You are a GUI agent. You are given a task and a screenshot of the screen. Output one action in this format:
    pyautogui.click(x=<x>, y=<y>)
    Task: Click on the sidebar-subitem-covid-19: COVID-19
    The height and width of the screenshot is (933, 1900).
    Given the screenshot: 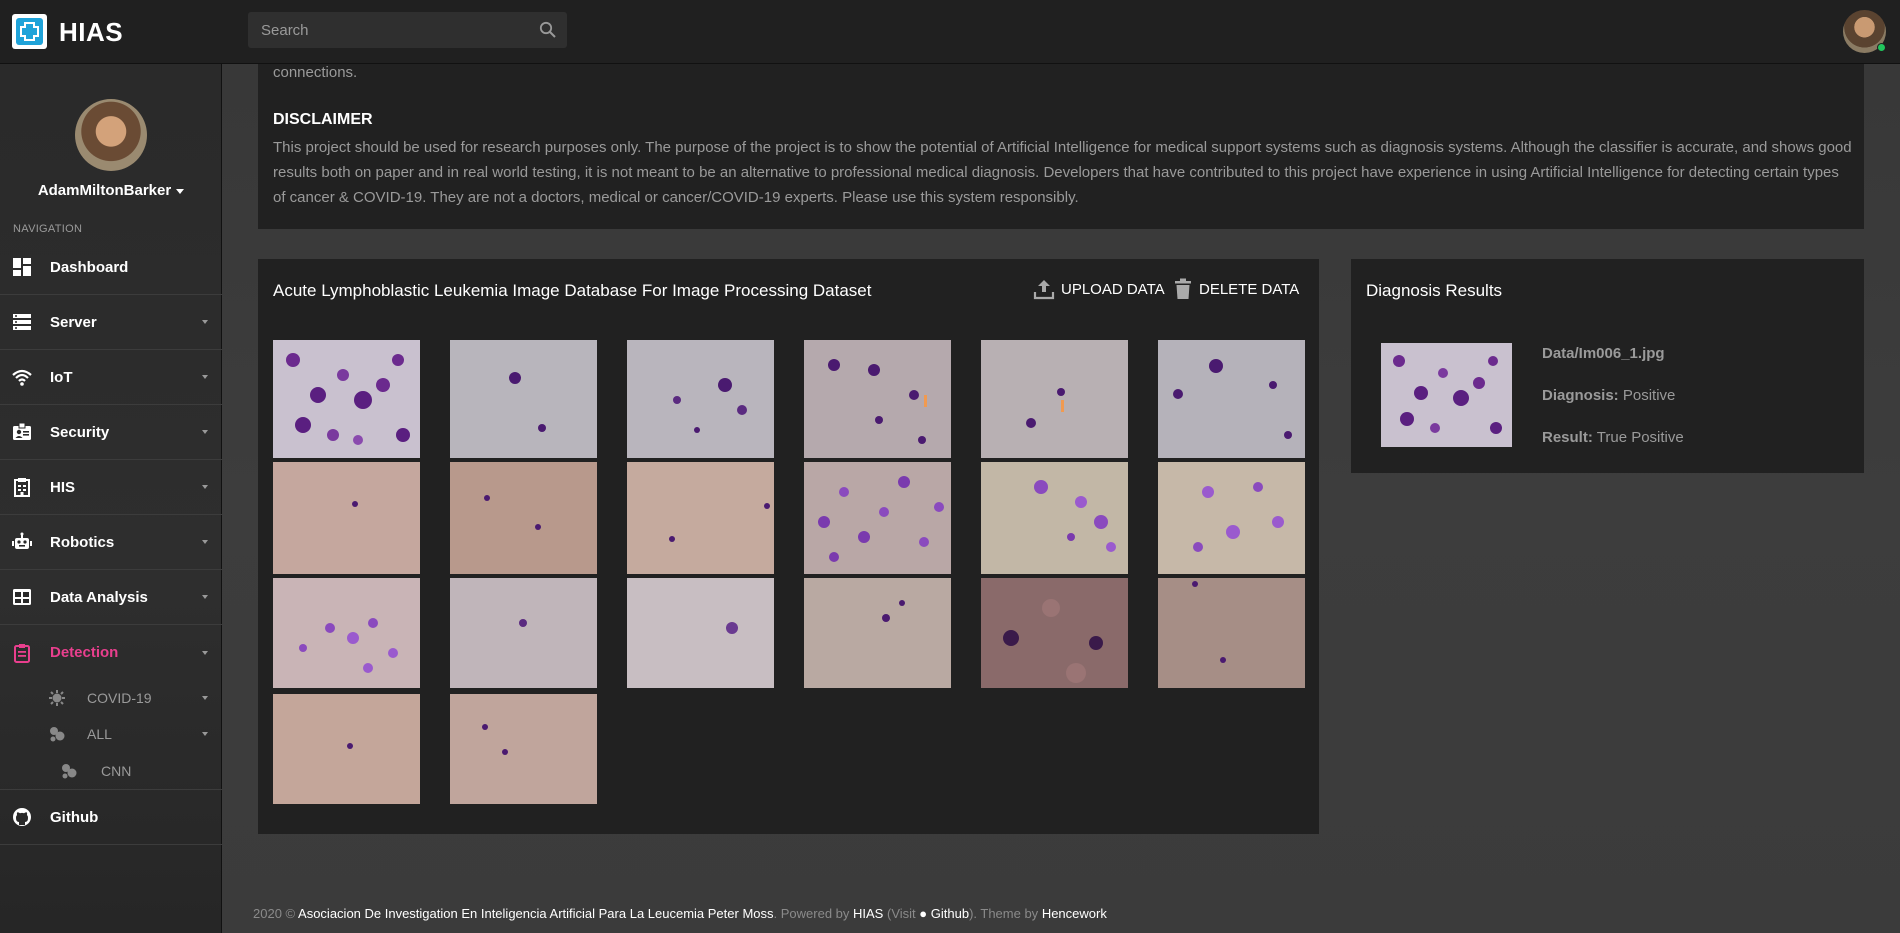 What is the action you would take?
    pyautogui.click(x=111, y=698)
    